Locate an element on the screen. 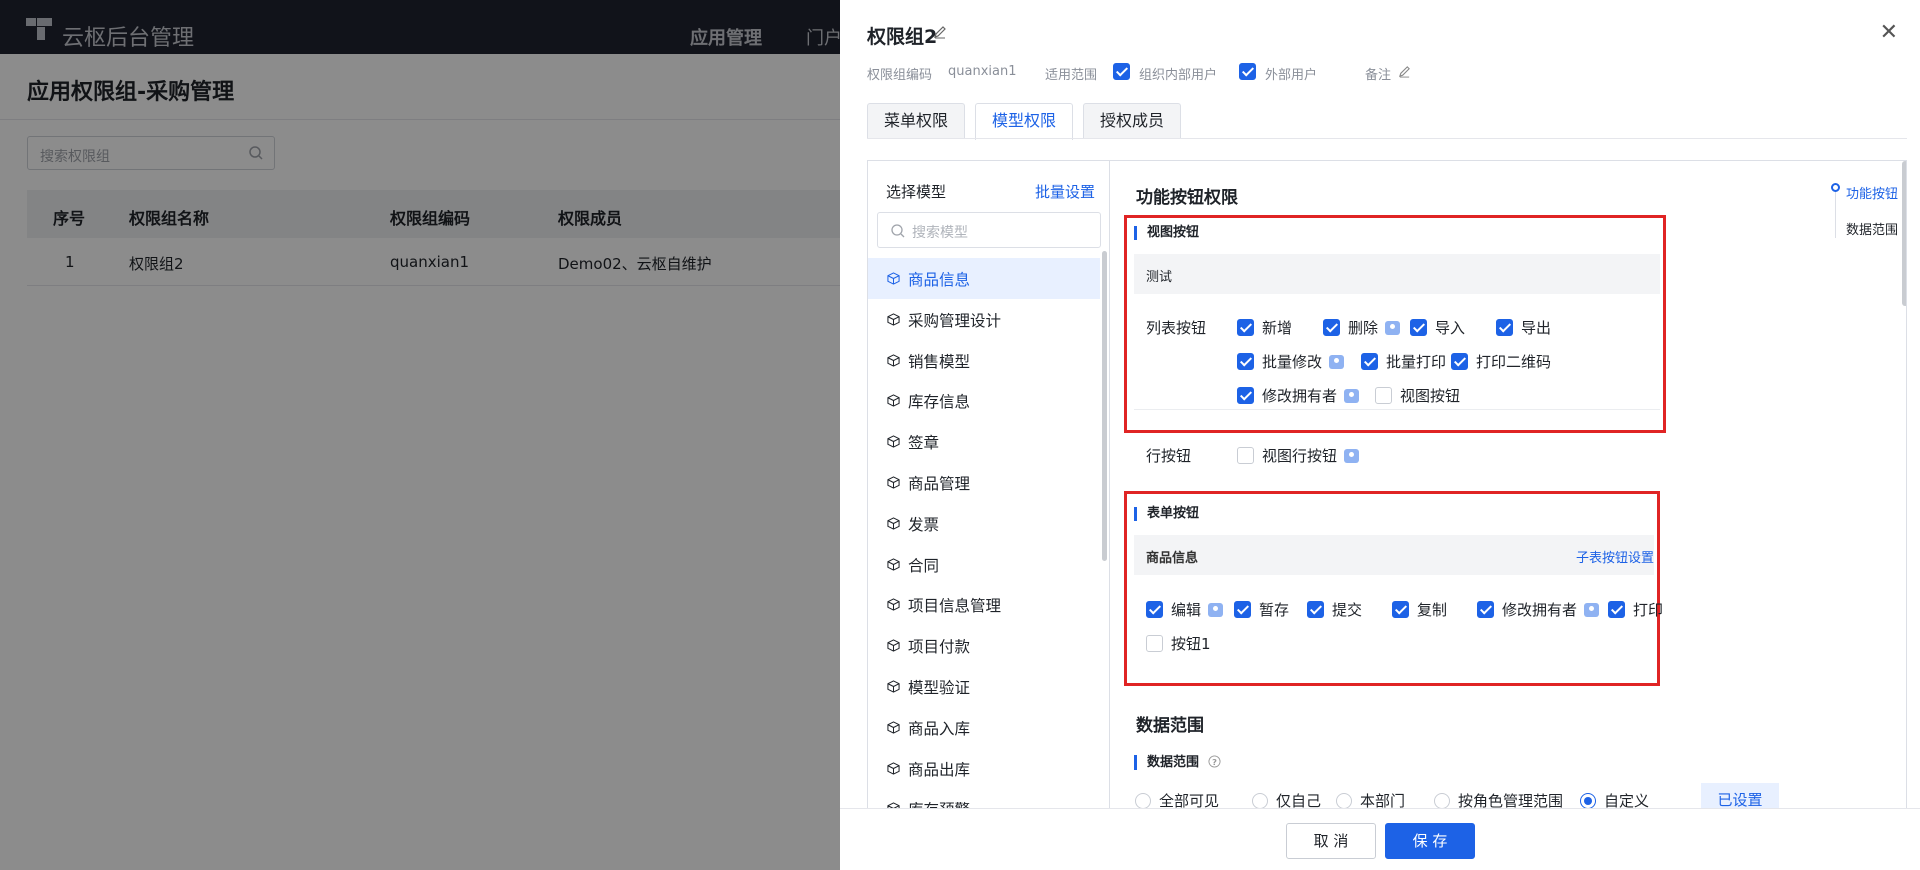 Image resolution: width=1920 pixels, height=870 pixels. permission-checkbox-item: 视图行按钮 is located at coordinates (1298, 455).